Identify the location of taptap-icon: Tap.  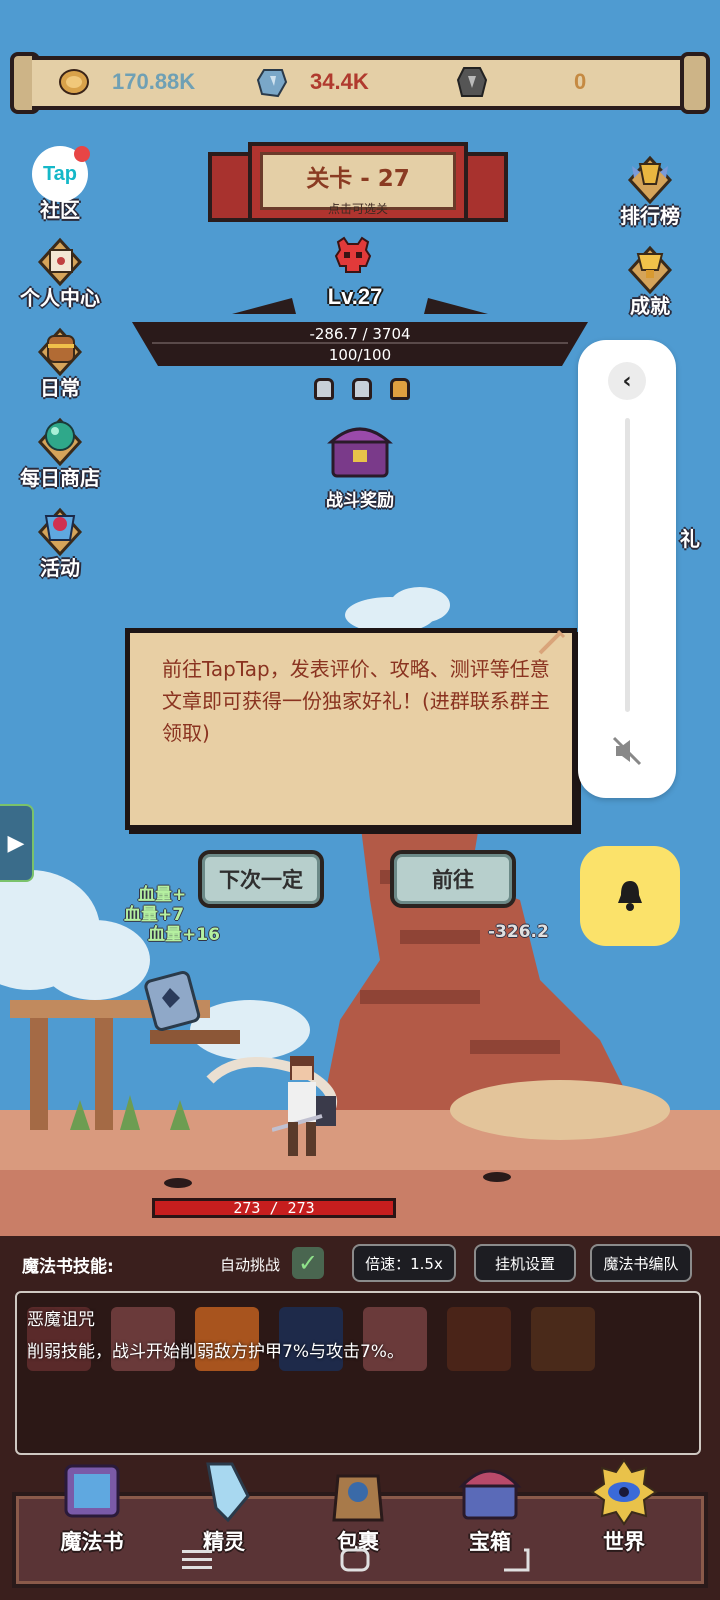
(60, 174).